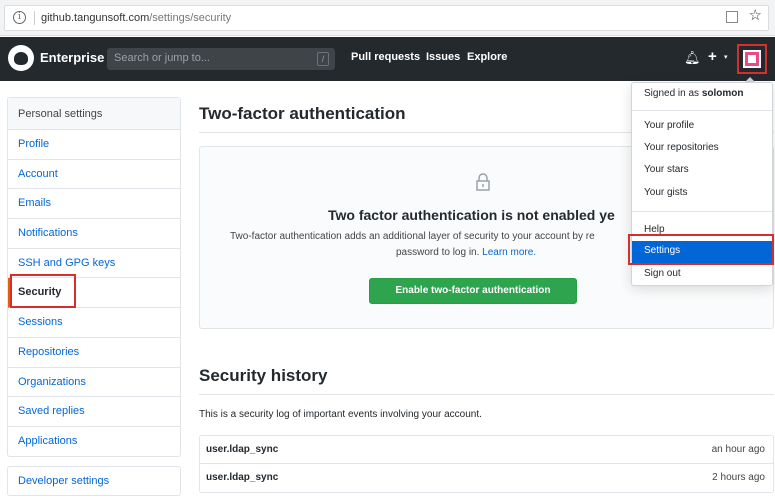 The image size is (775, 499). What do you see at coordinates (323, 59) in the screenshot?
I see `search-shortcut-key: /` at bounding box center [323, 59].